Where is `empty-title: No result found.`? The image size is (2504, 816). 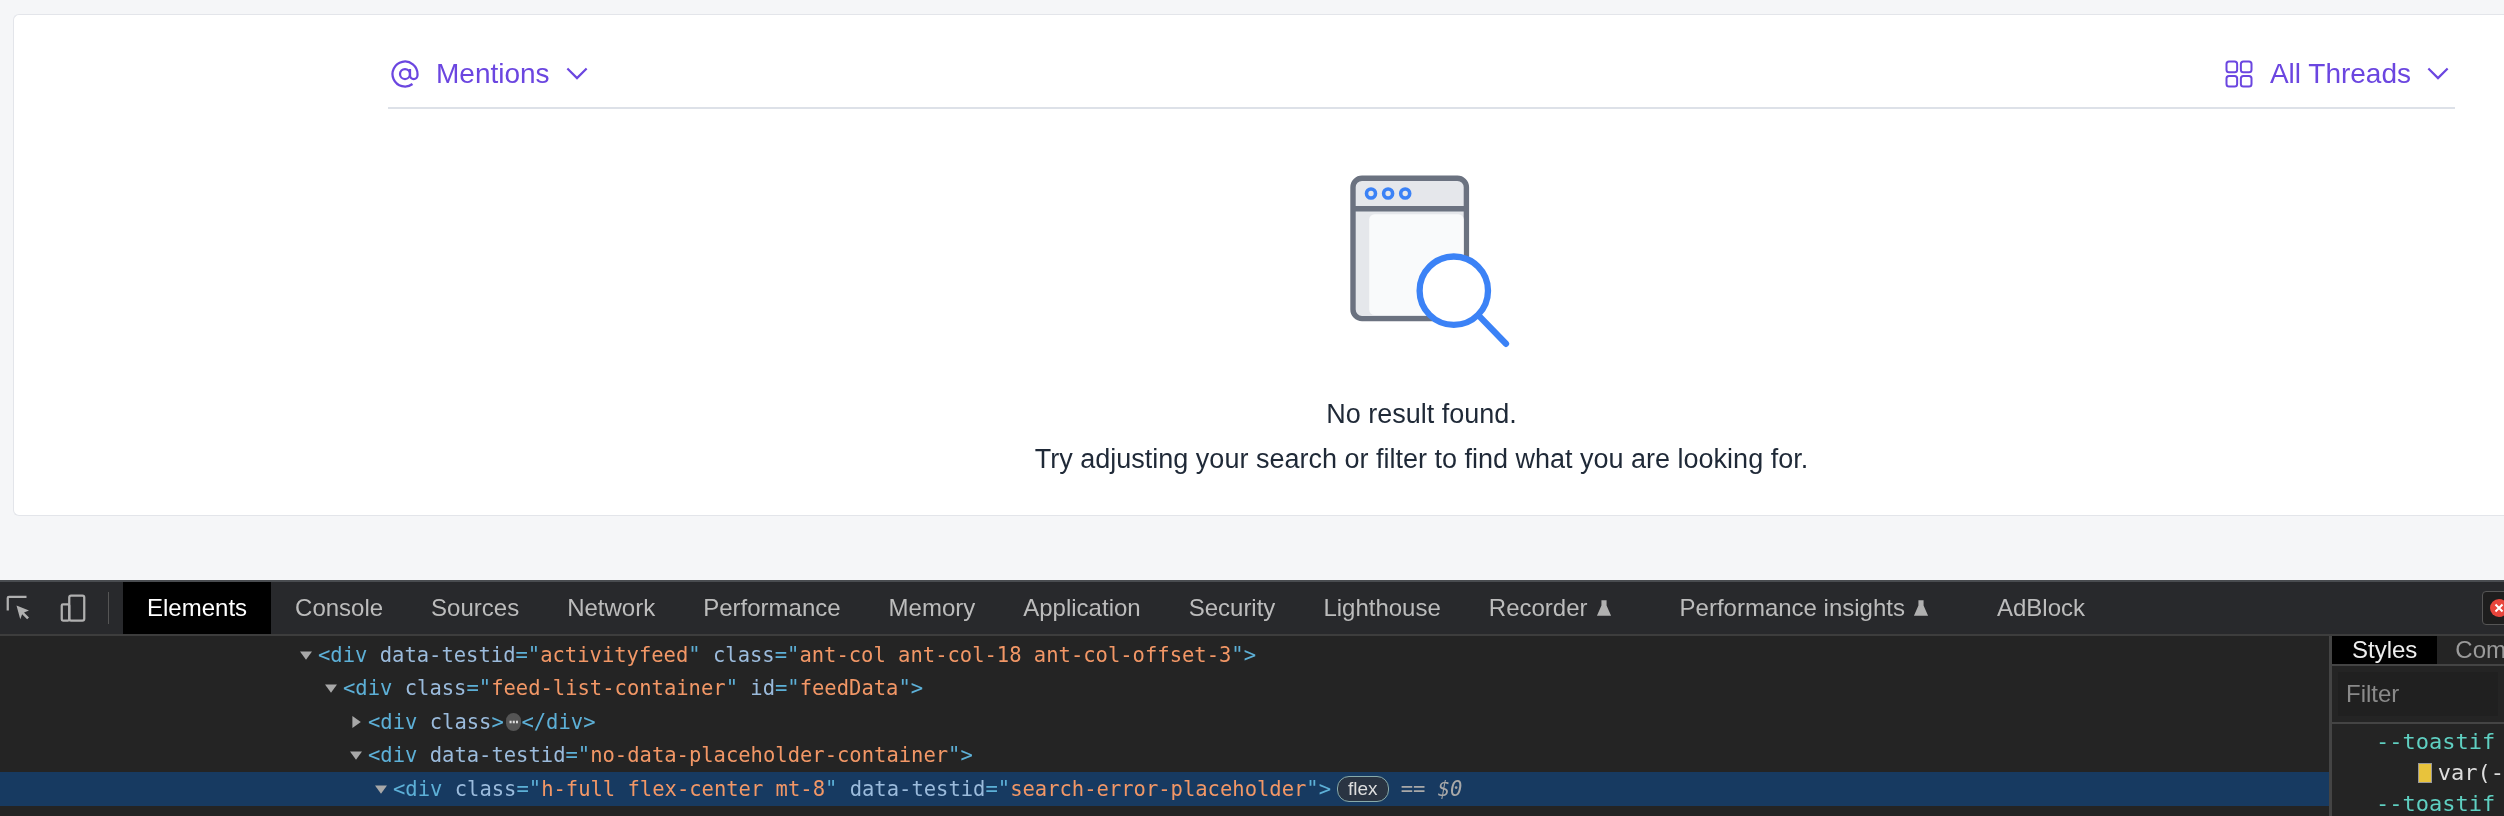 empty-title: No result found. is located at coordinates (1421, 414).